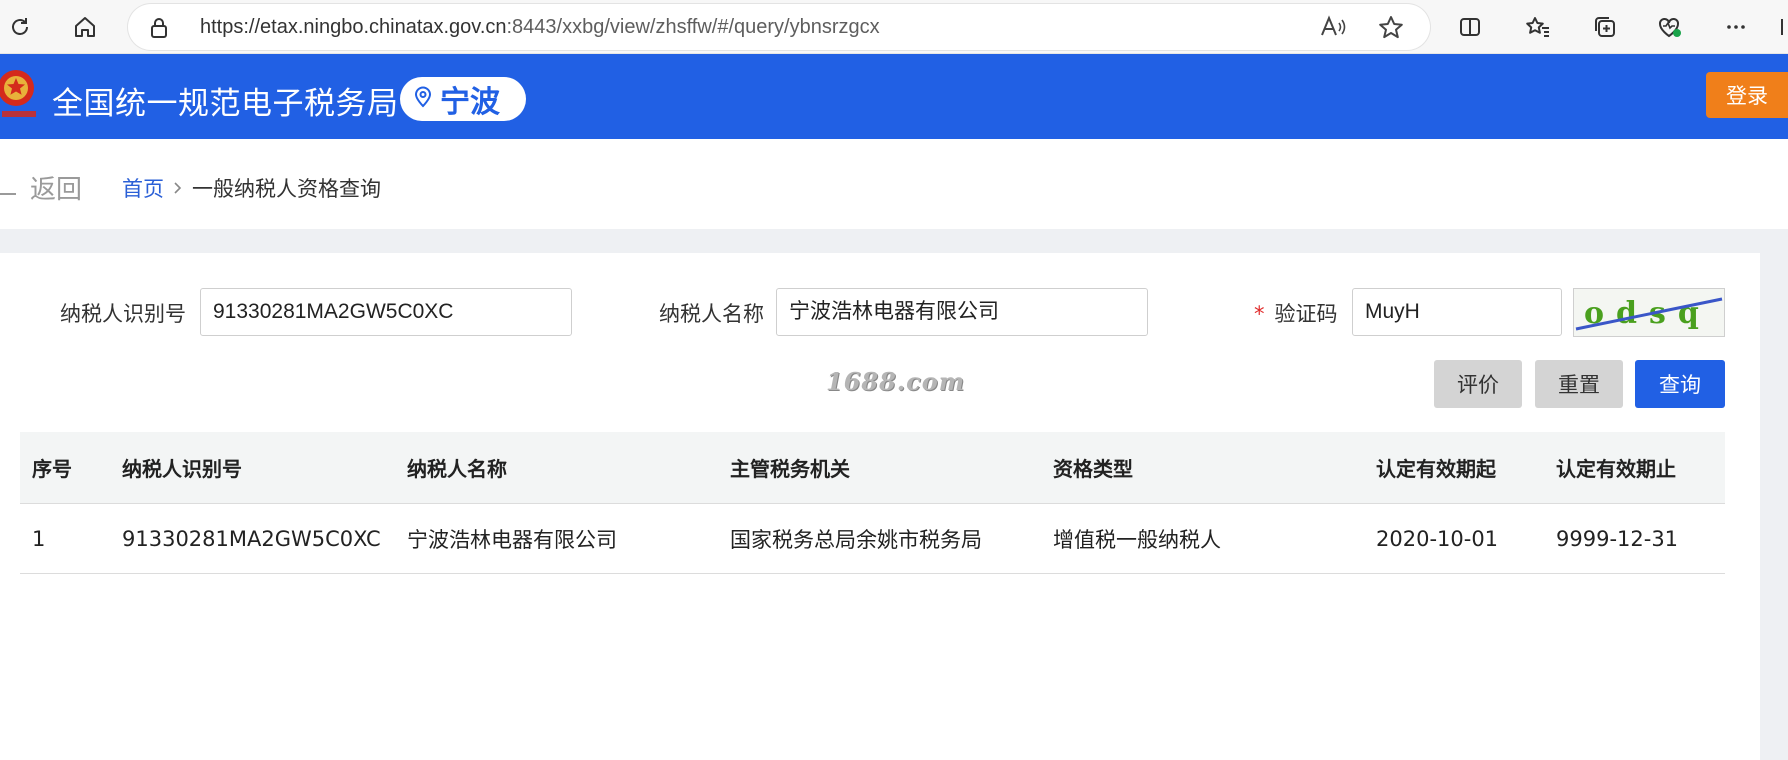  Describe the element at coordinates (85, 27) in the screenshot. I see `home-icon` at that location.